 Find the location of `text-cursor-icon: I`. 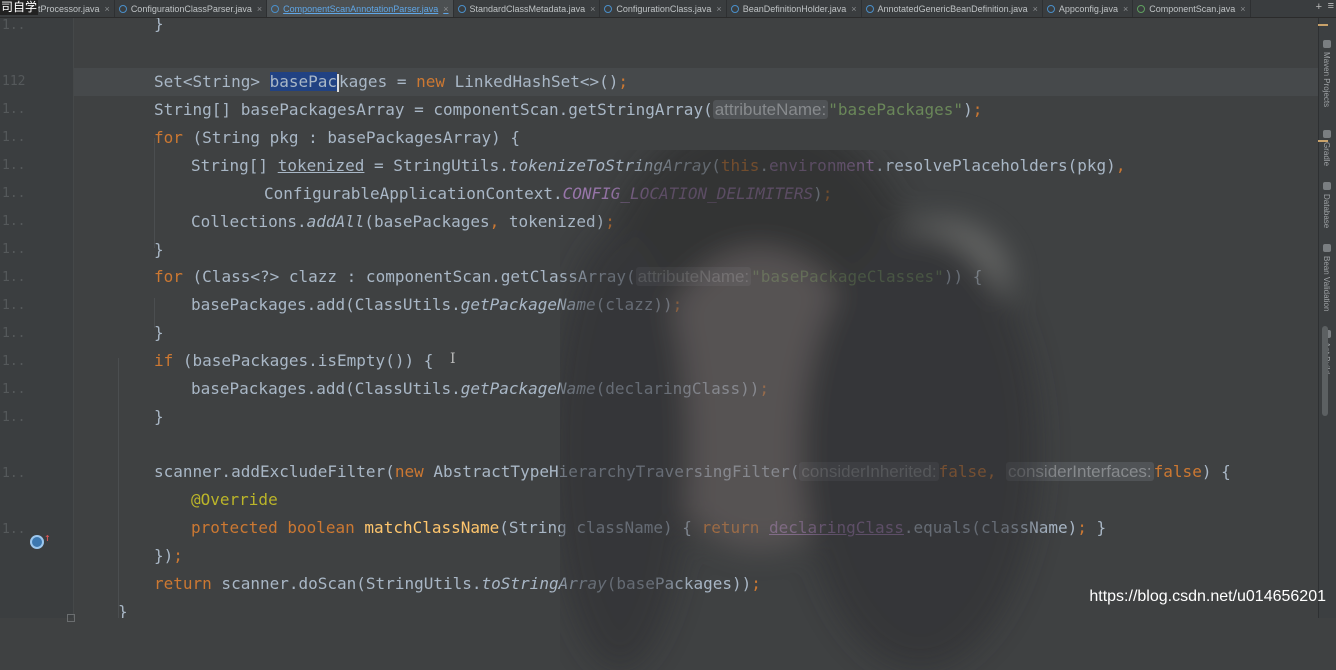

text-cursor-icon: I is located at coordinates (453, 359).